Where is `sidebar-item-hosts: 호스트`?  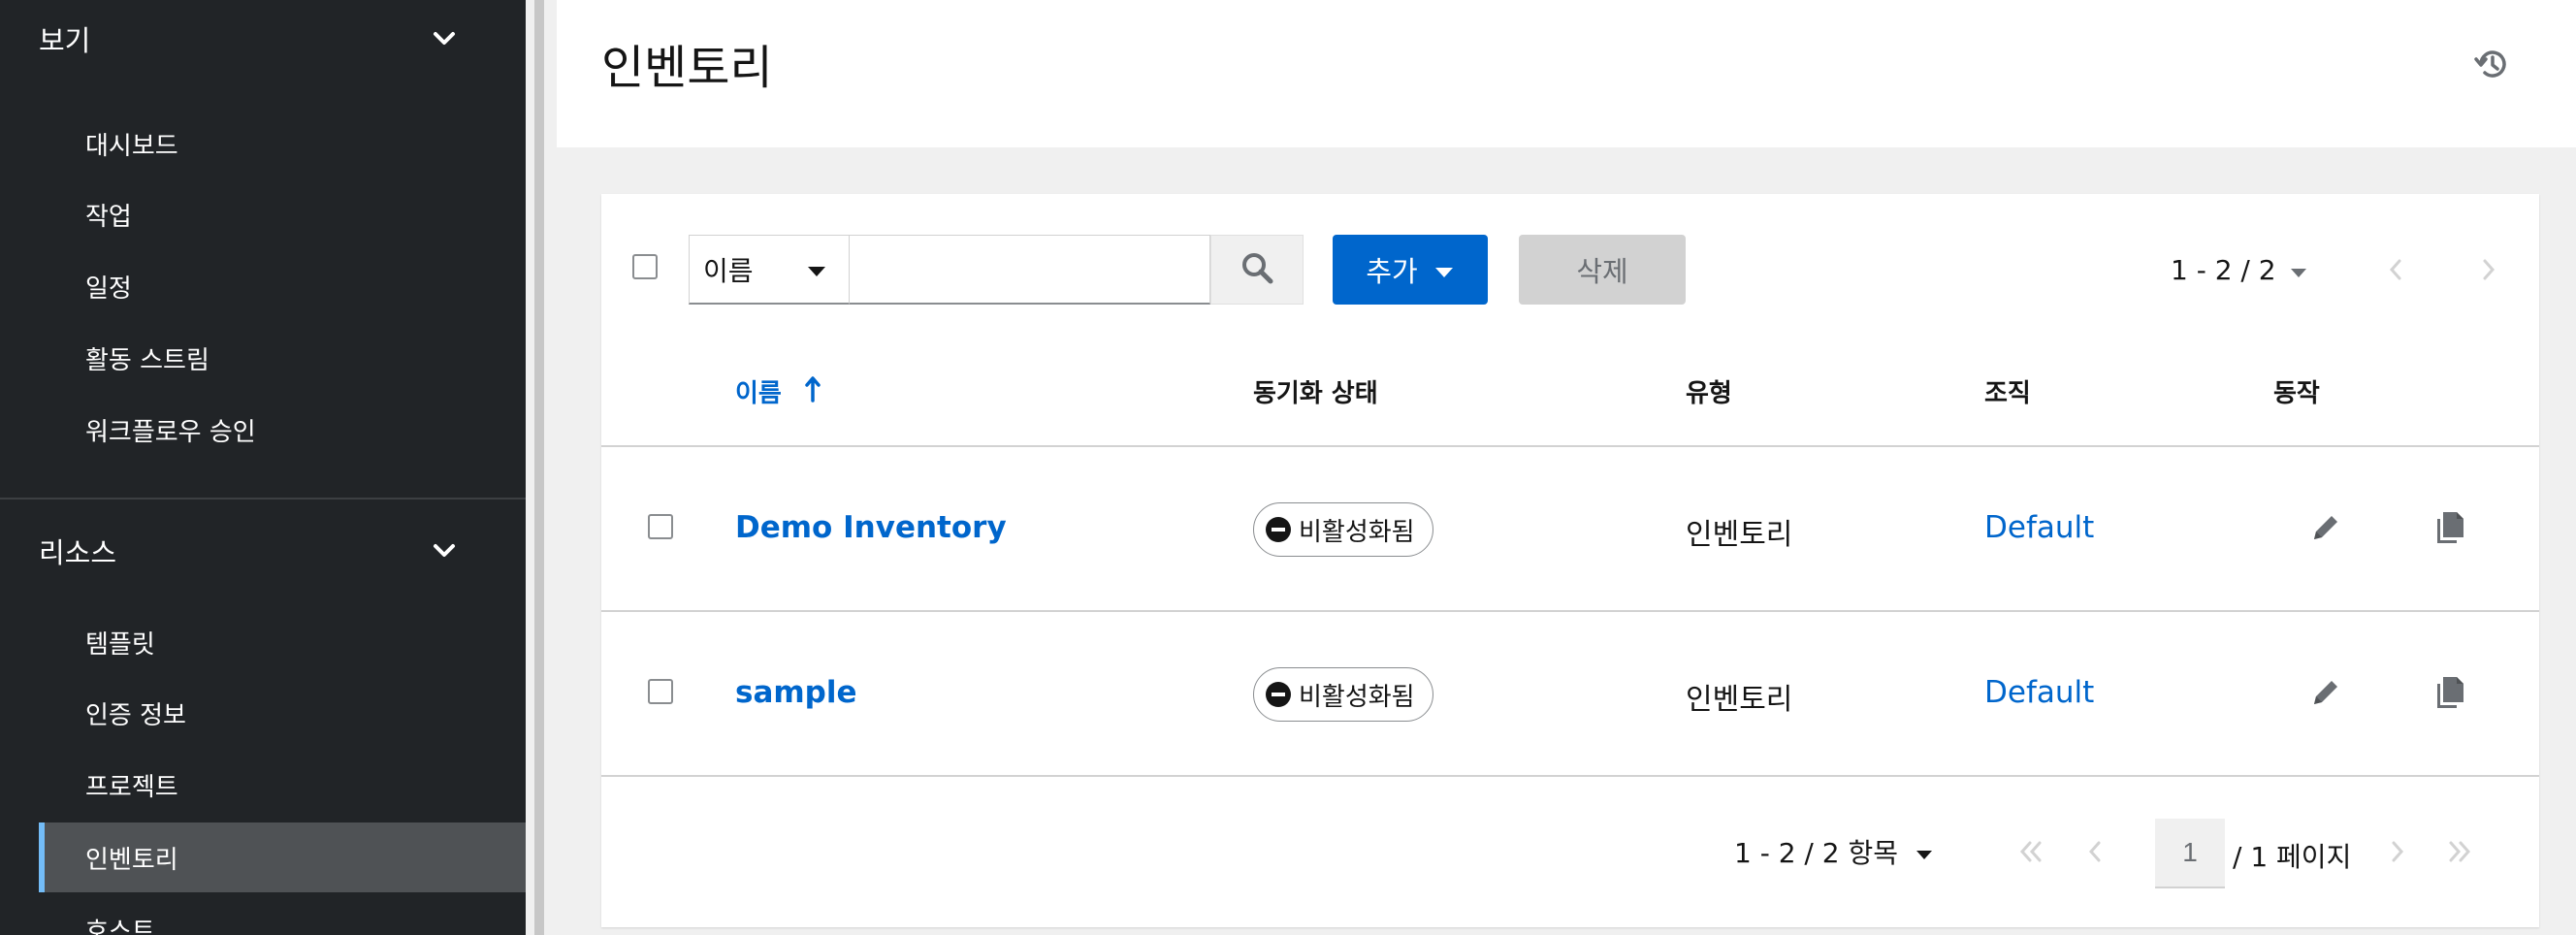 sidebar-item-hosts: 호스트 is located at coordinates (282, 914).